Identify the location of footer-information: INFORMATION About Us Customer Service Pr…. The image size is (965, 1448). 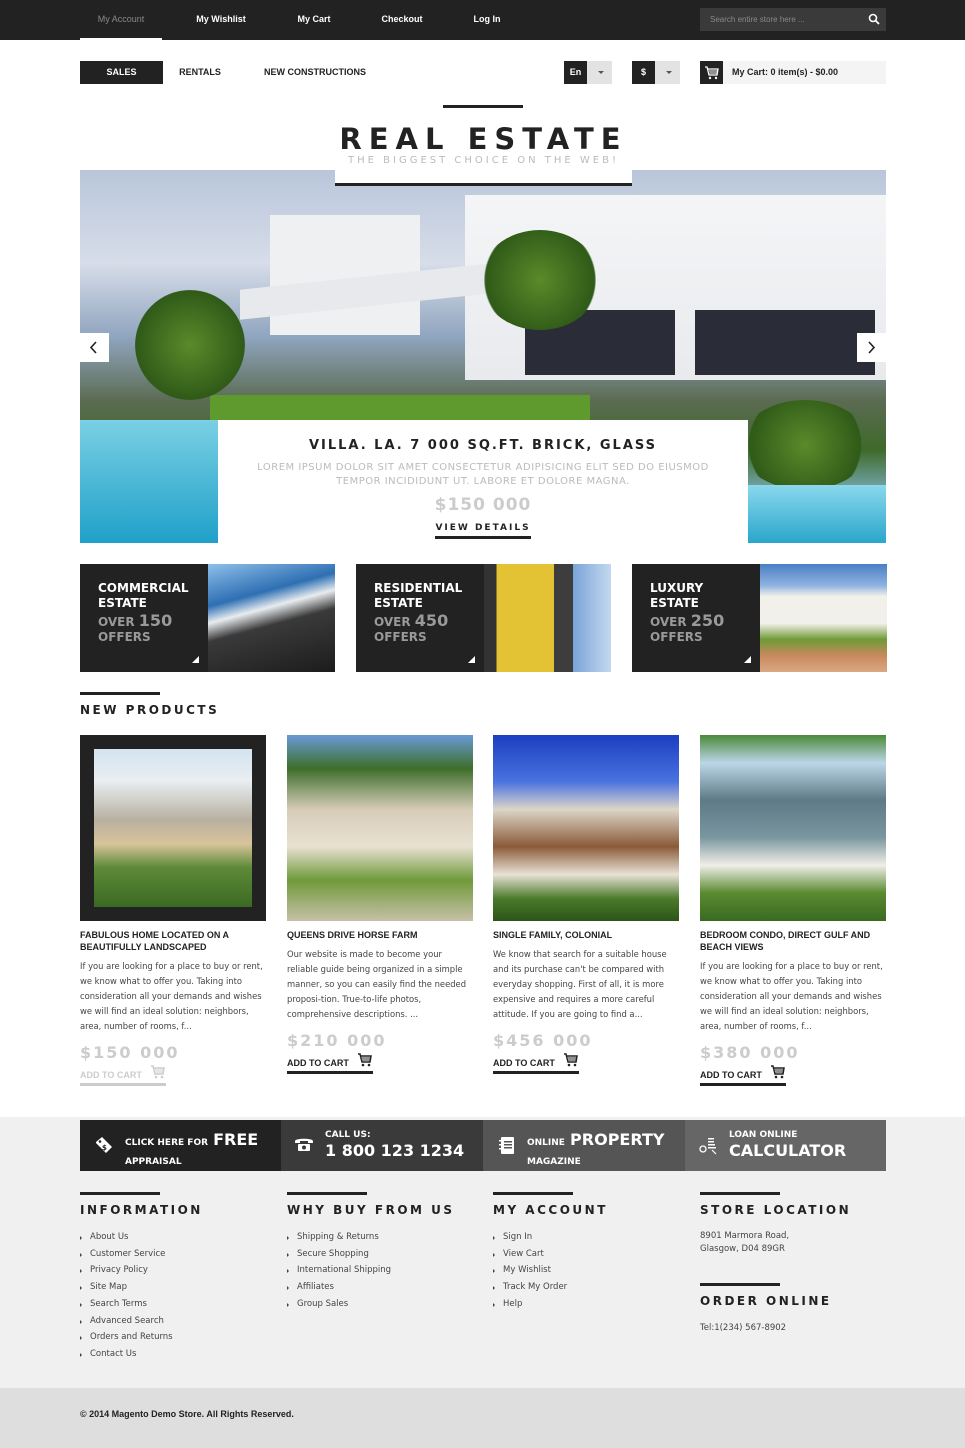
(141, 1277).